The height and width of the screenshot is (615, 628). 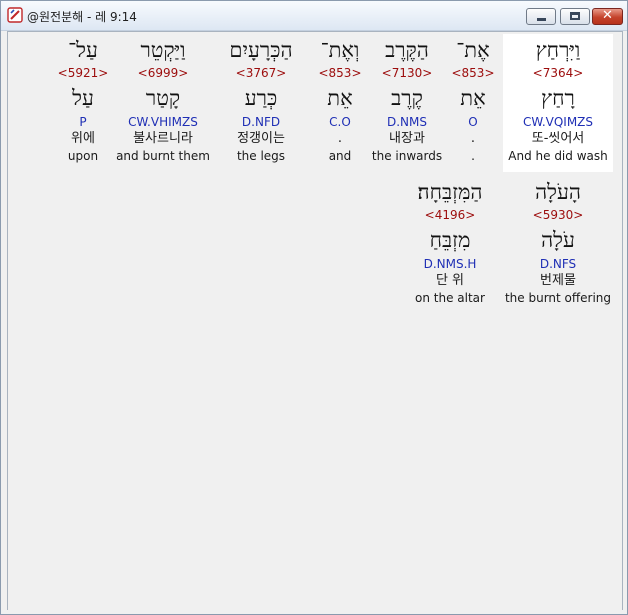 I want to click on minimize-icon, so click(x=541, y=19).